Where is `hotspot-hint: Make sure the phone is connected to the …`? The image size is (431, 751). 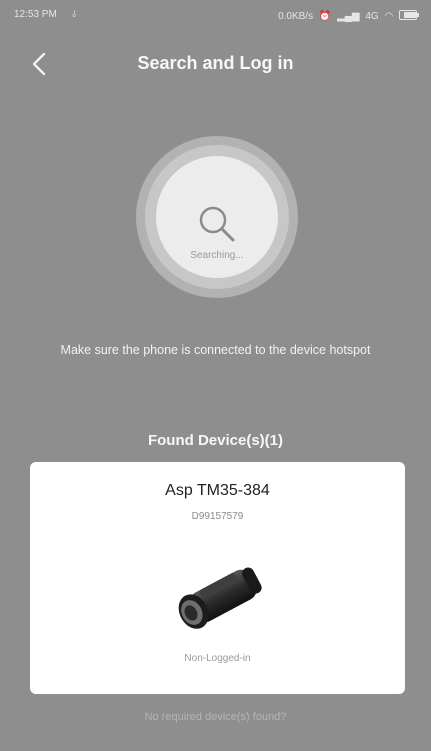 hotspot-hint: Make sure the phone is connected to the … is located at coordinates (215, 350).